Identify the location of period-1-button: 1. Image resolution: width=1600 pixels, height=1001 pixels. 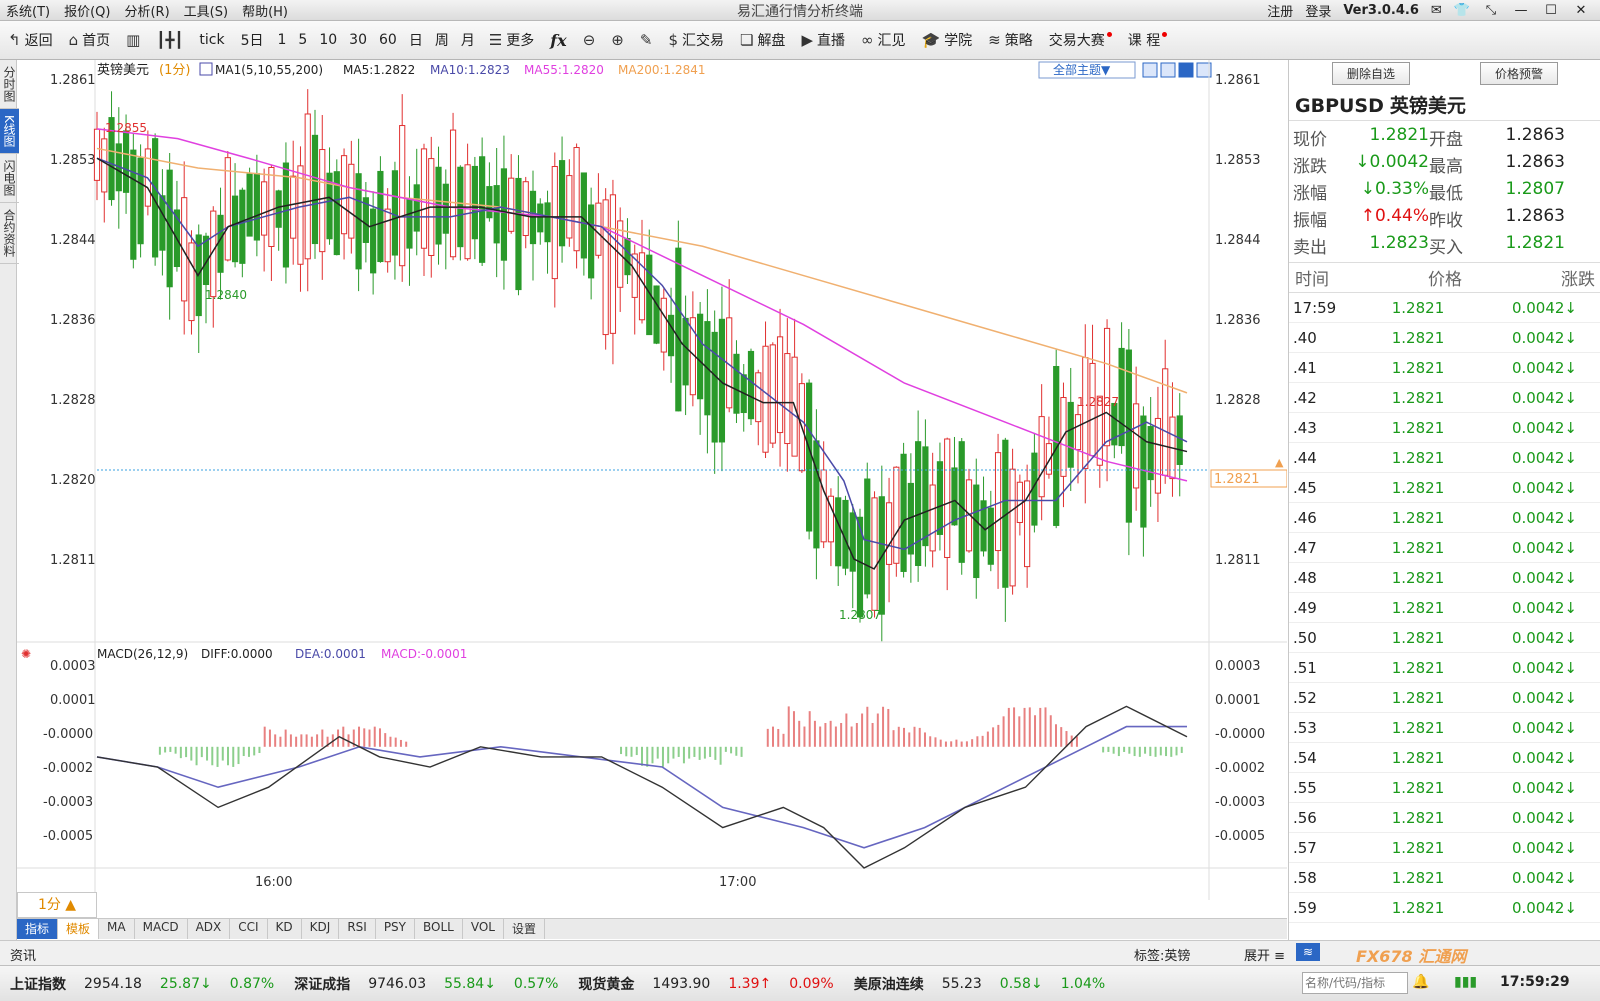
(282, 40).